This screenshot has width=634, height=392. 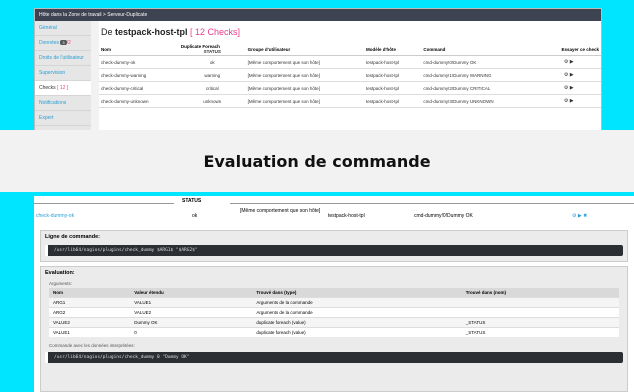 I want to click on caption-title: Evaluation de commande, so click(x=317, y=161).